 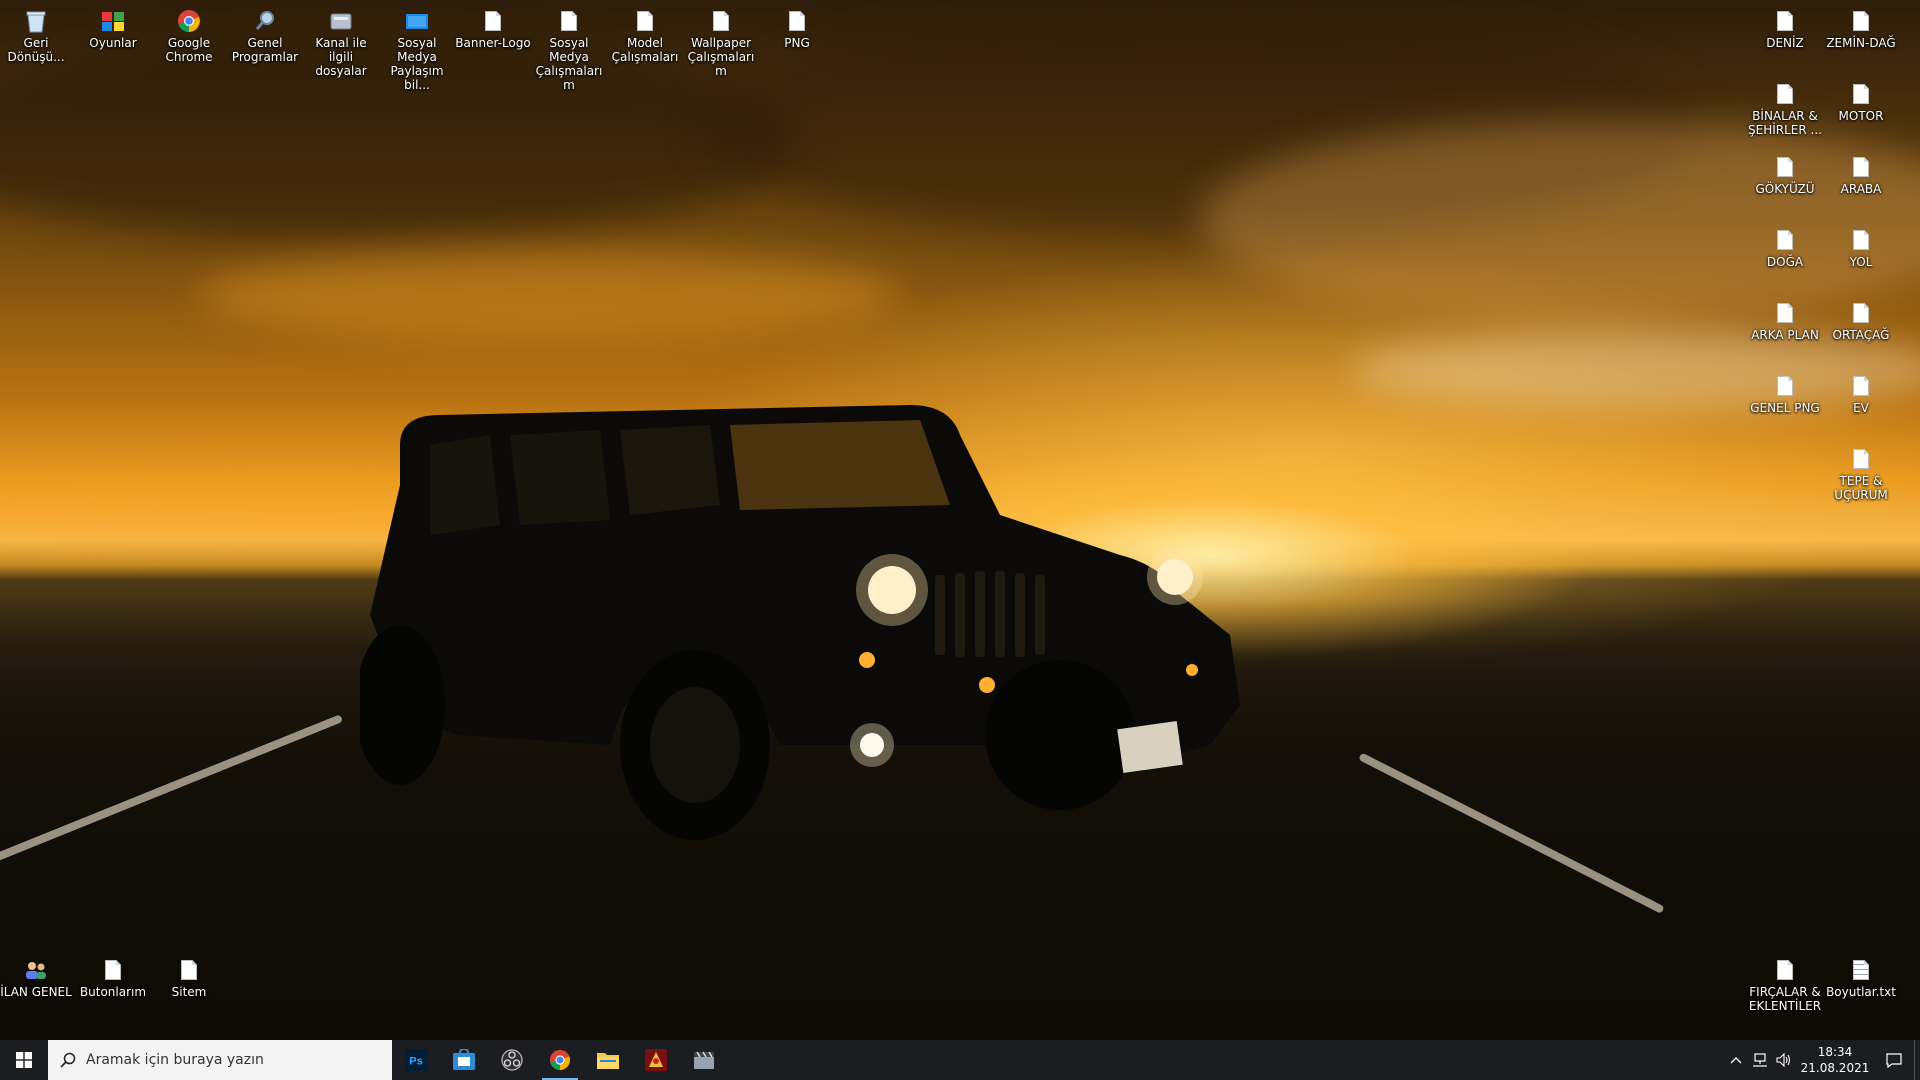 I want to click on speaker-icon, so click(x=1783, y=1060).